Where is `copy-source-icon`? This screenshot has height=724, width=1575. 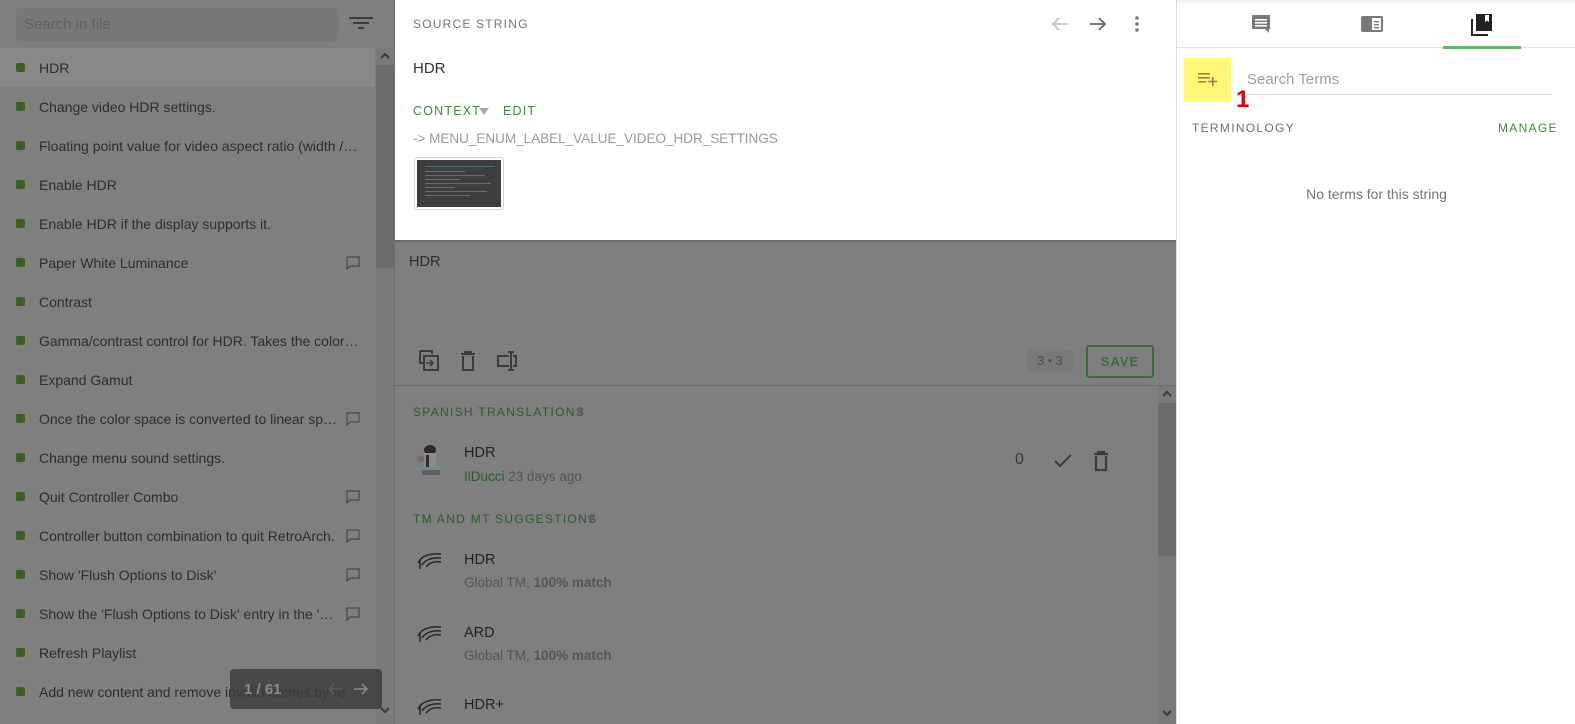 copy-source-icon is located at coordinates (429, 361).